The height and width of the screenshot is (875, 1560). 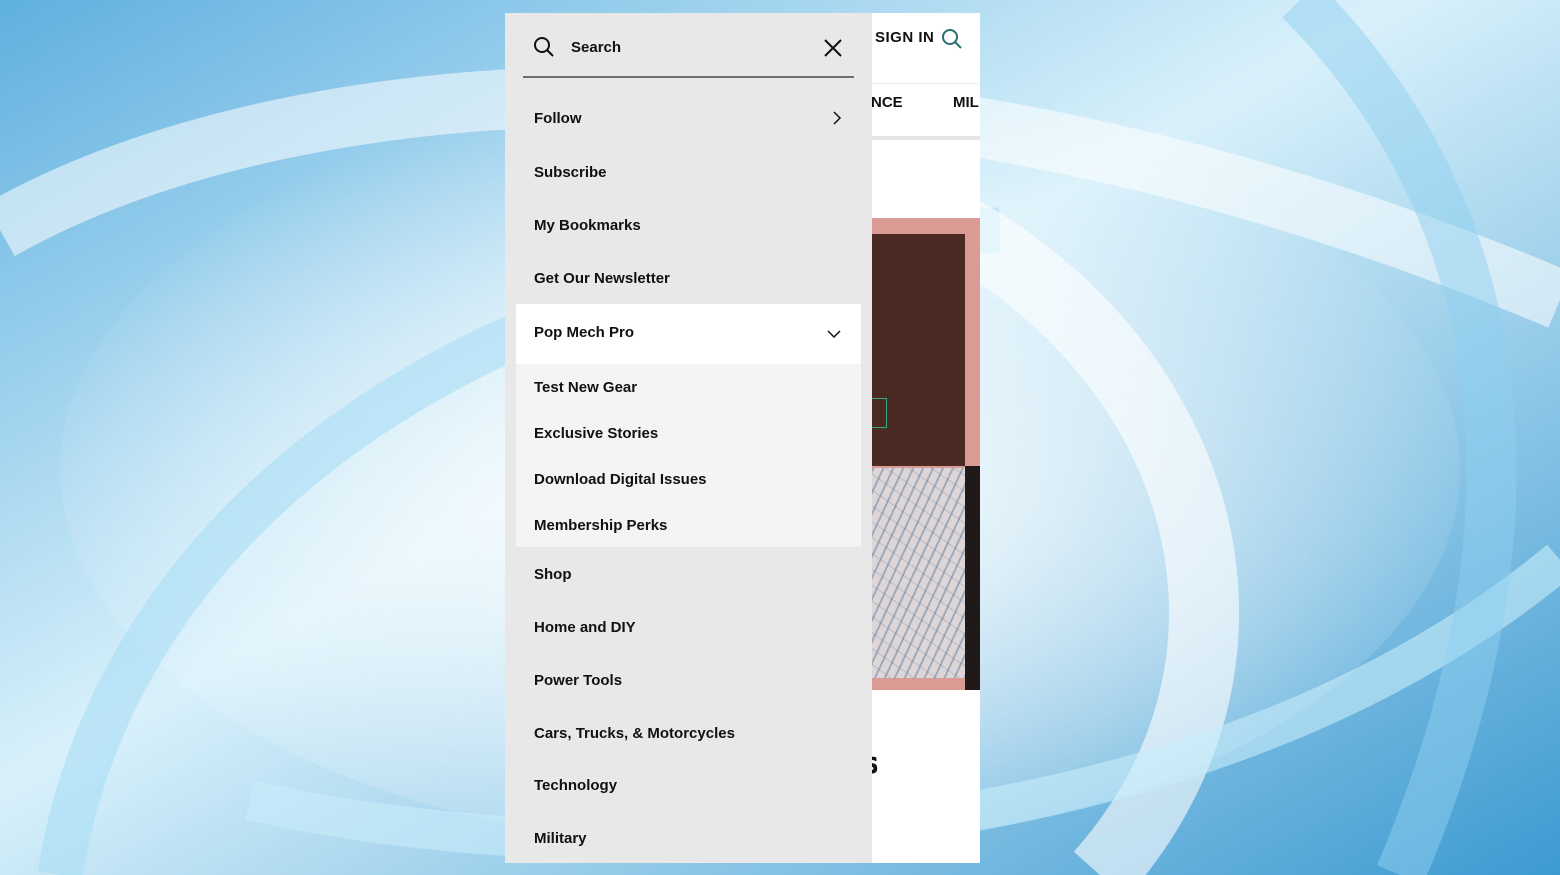 I want to click on menu-item-label: Subscribe, so click(x=570, y=172).